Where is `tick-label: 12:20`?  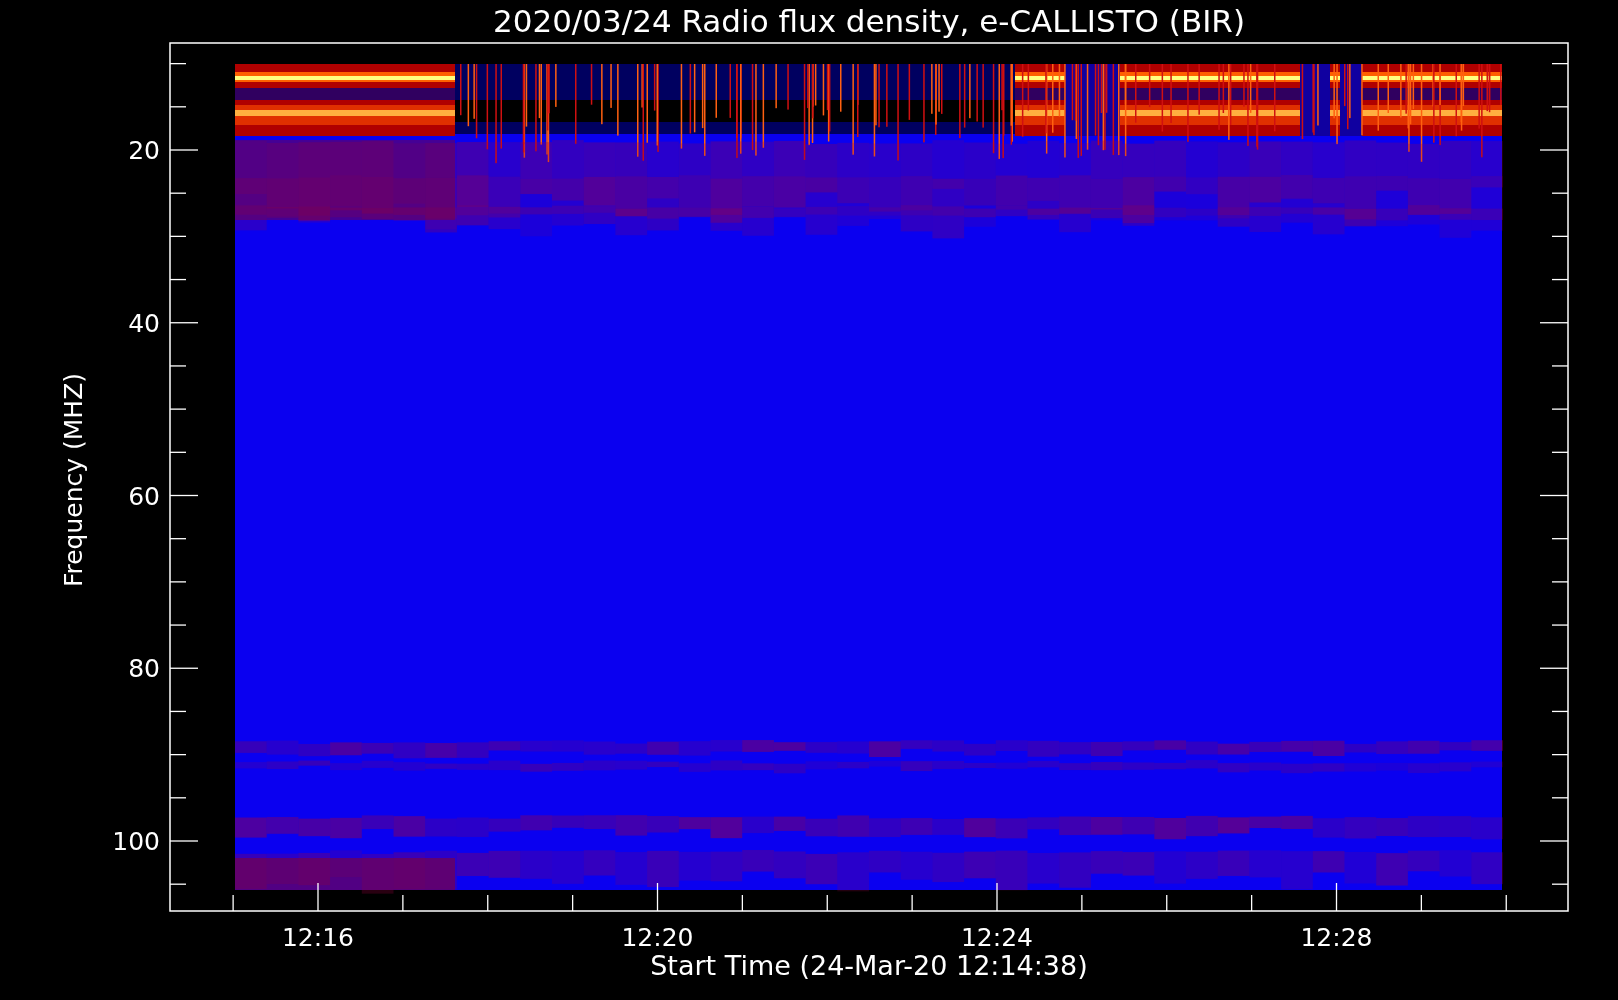 tick-label: 12:20 is located at coordinates (657, 937).